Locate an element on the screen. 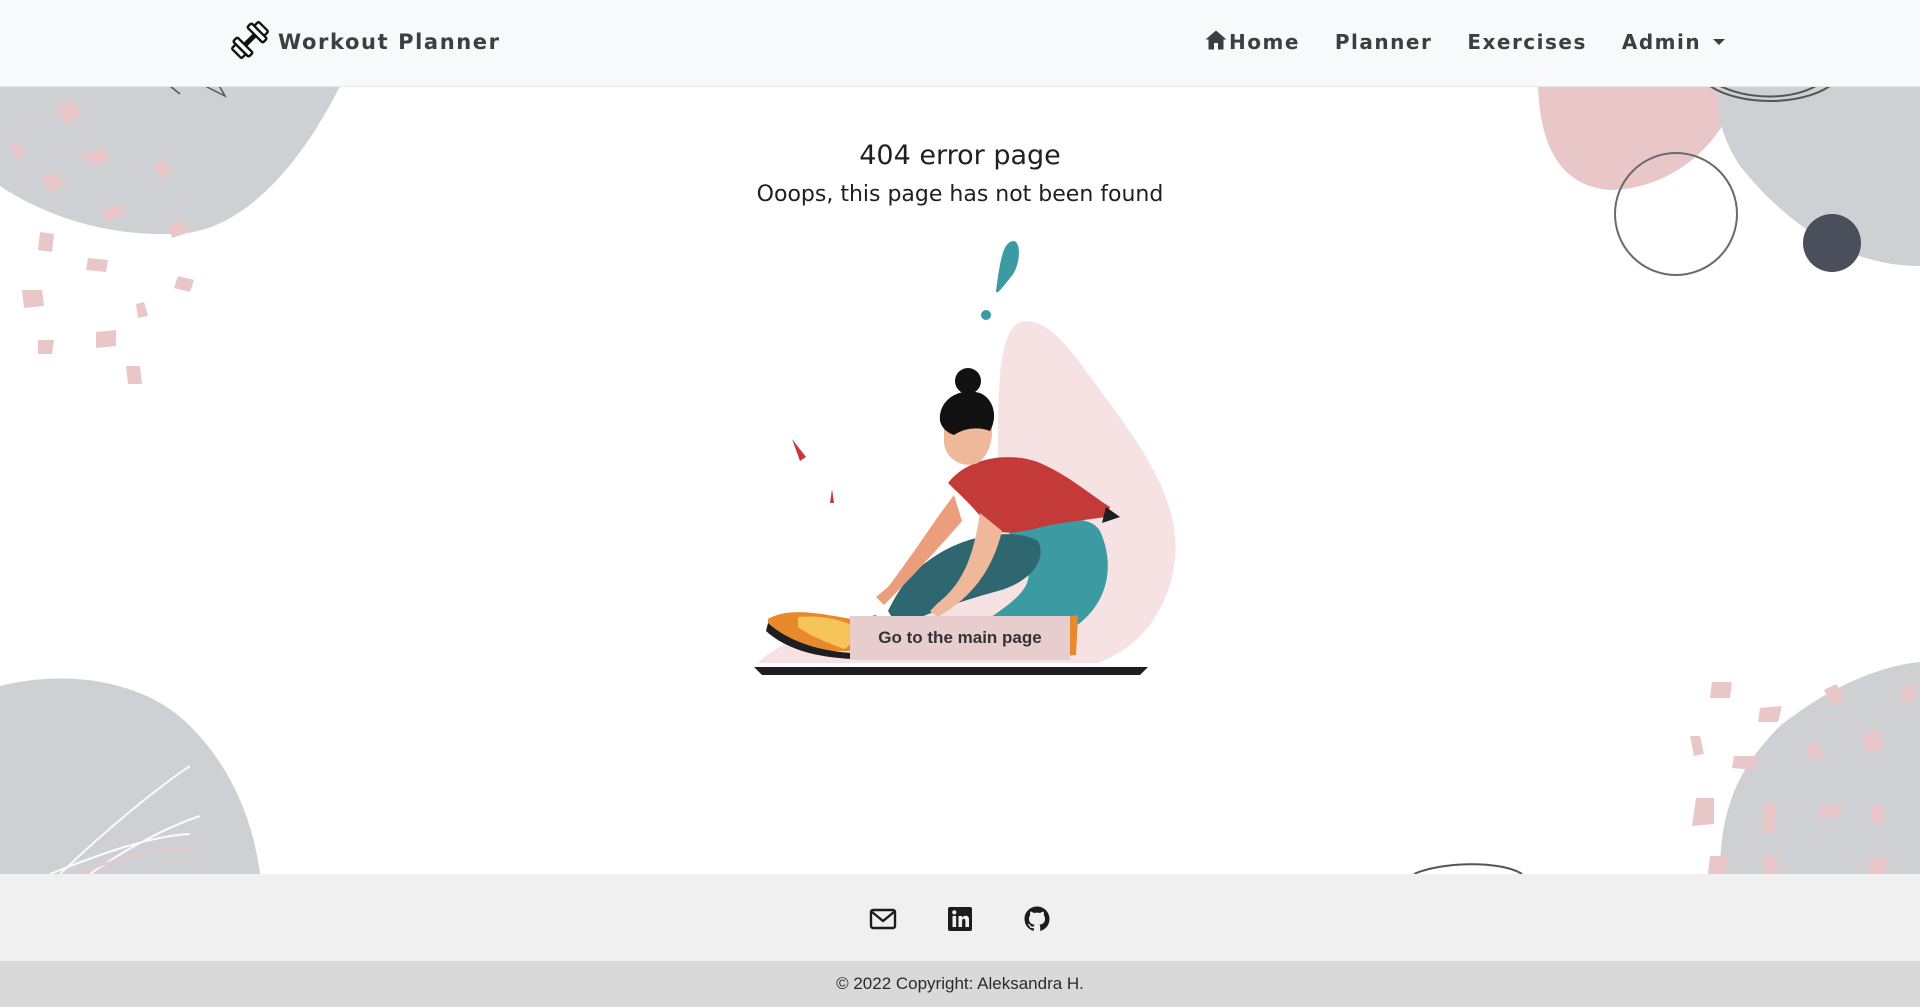  github-link is located at coordinates (1037, 919).